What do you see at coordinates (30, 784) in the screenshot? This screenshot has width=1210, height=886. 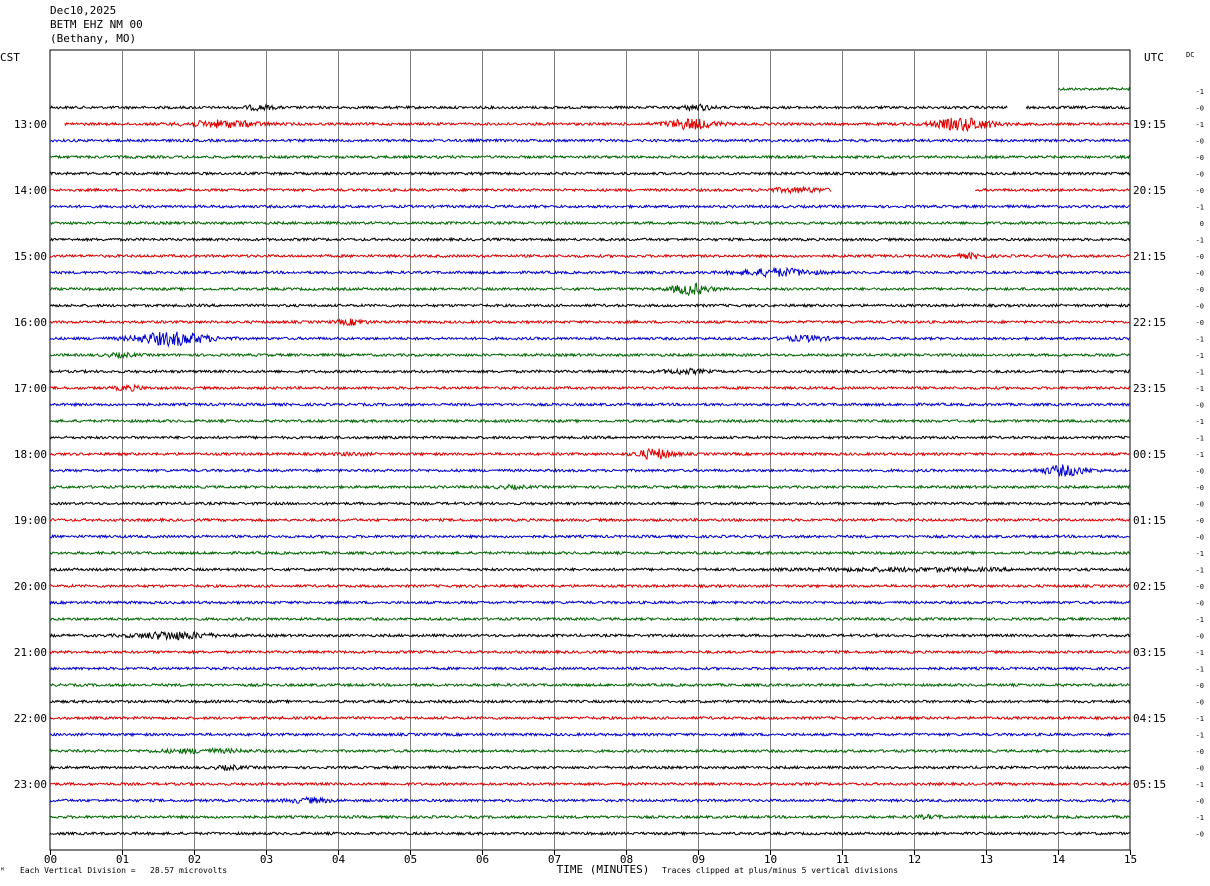 I see `left-hour-label: 23:00` at bounding box center [30, 784].